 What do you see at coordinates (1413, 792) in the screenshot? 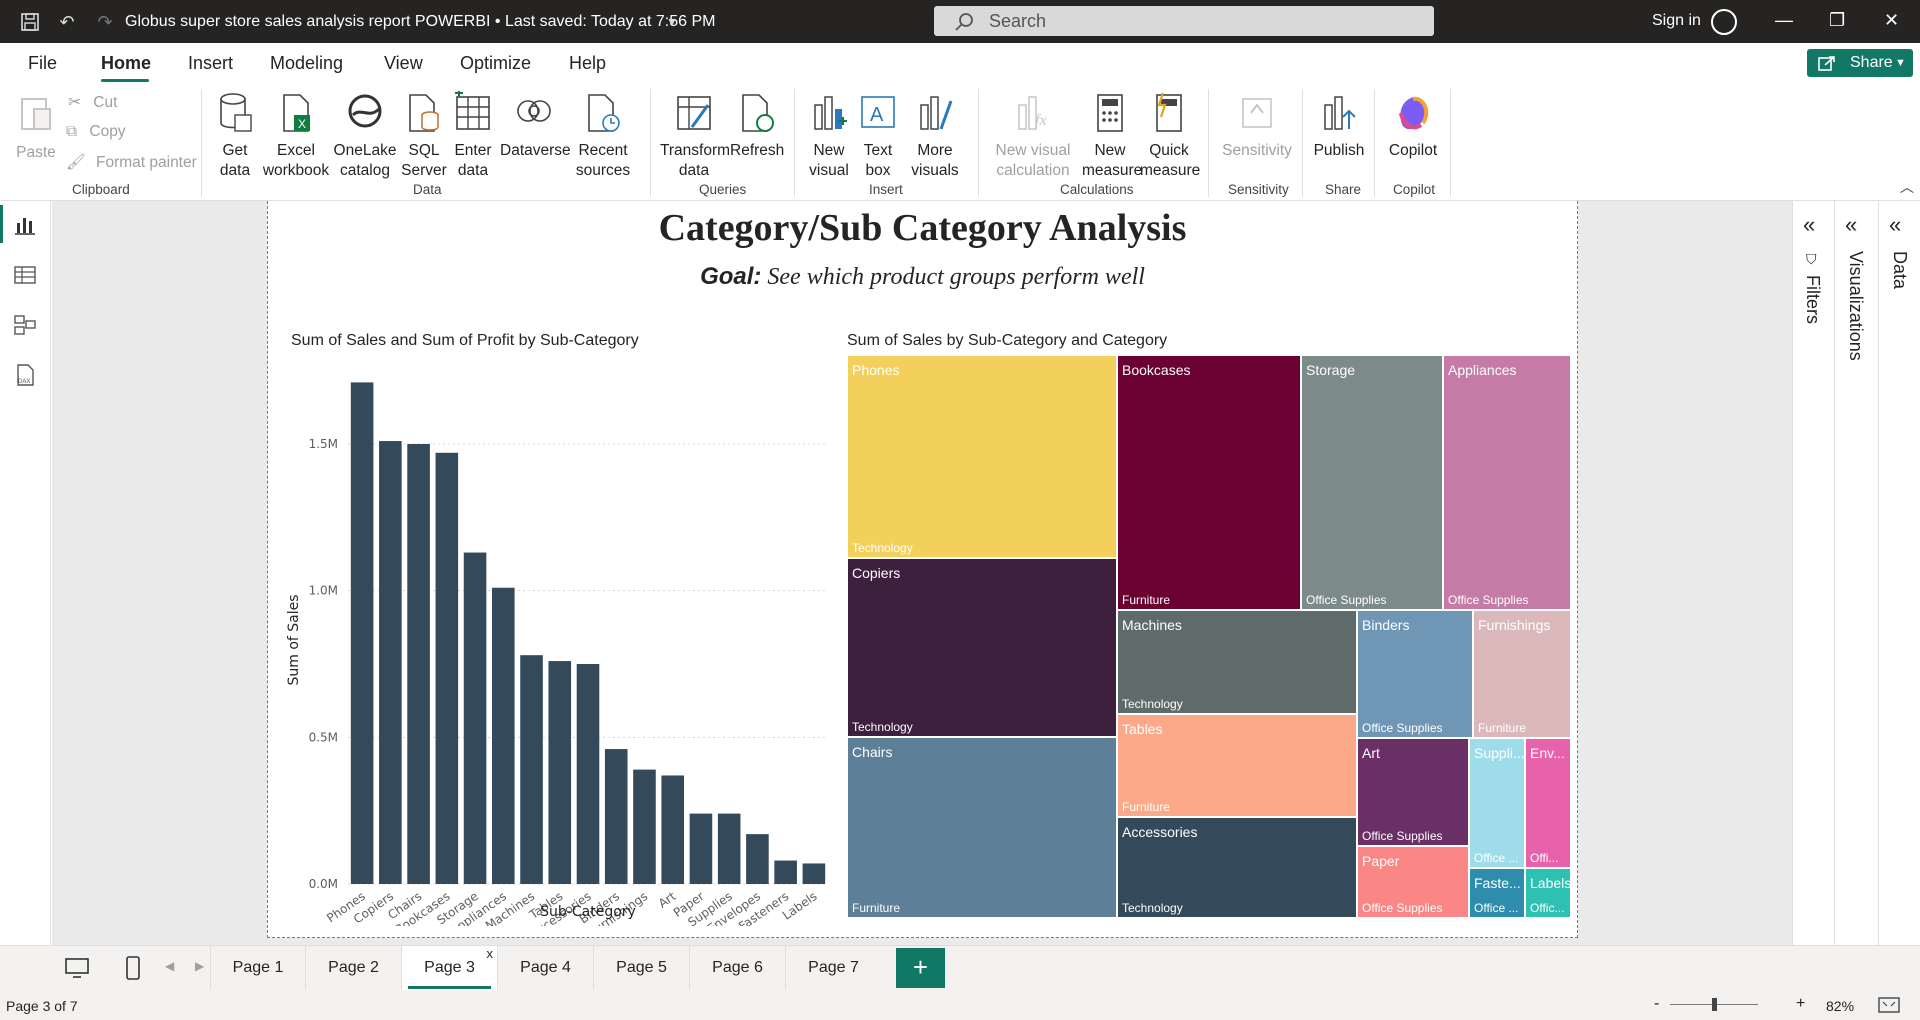
I see `treemap-cell: Art Office Supplies` at bounding box center [1413, 792].